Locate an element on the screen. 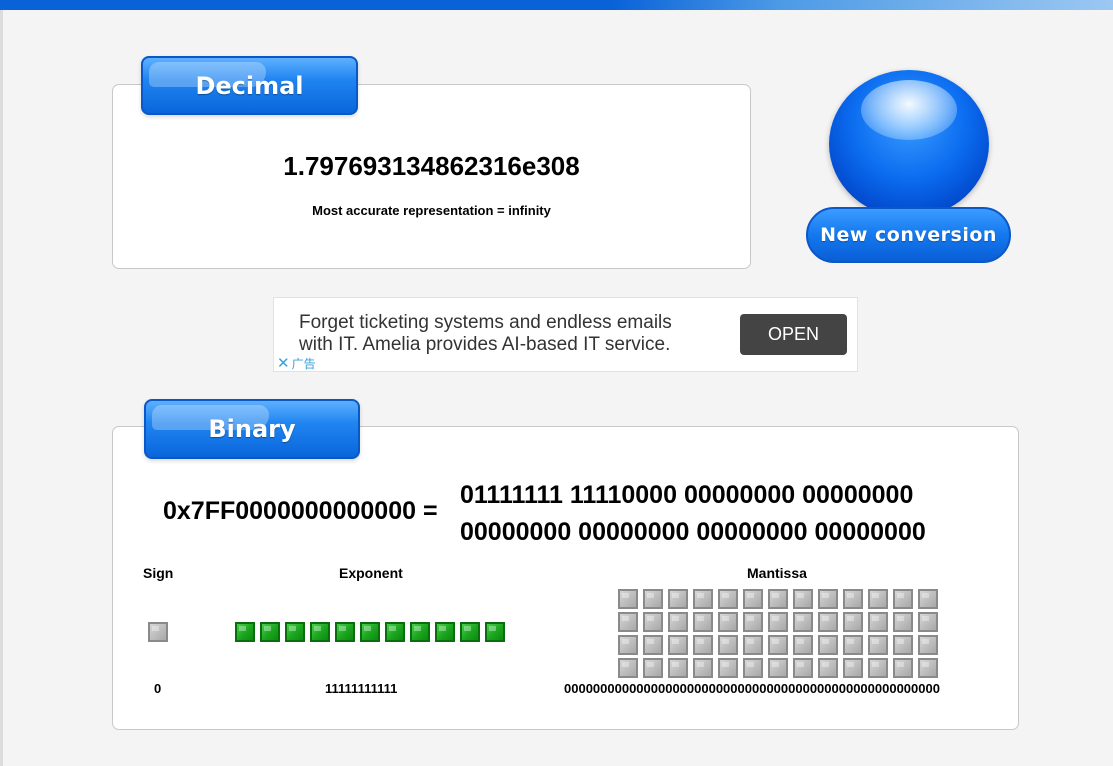 Image resolution: width=1113 pixels, height=766 pixels. sign-bit is located at coordinates (158, 632).